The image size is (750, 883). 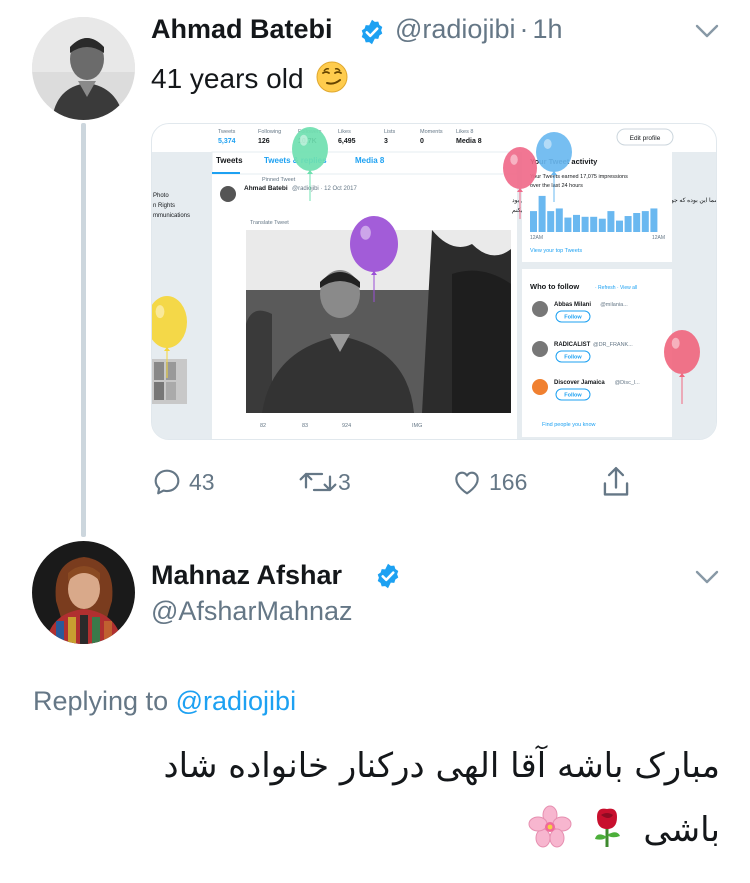 I want to click on share-icon, so click(x=616, y=481).